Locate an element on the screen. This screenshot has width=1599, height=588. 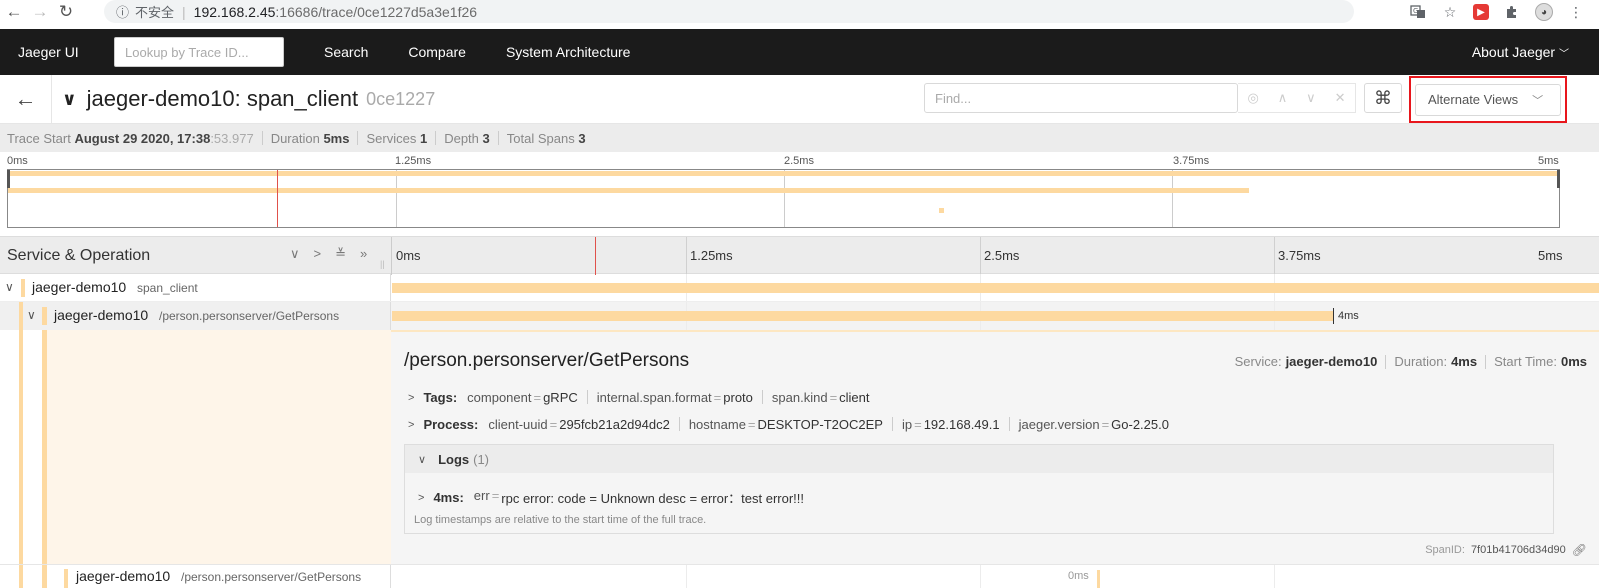
command-icon: ⌘ is located at coordinates (1383, 97).